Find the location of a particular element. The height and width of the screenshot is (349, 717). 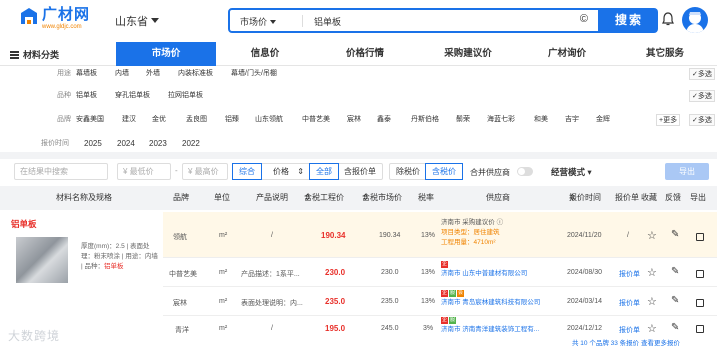

filter-option: 外墙 is located at coordinates (153, 74).